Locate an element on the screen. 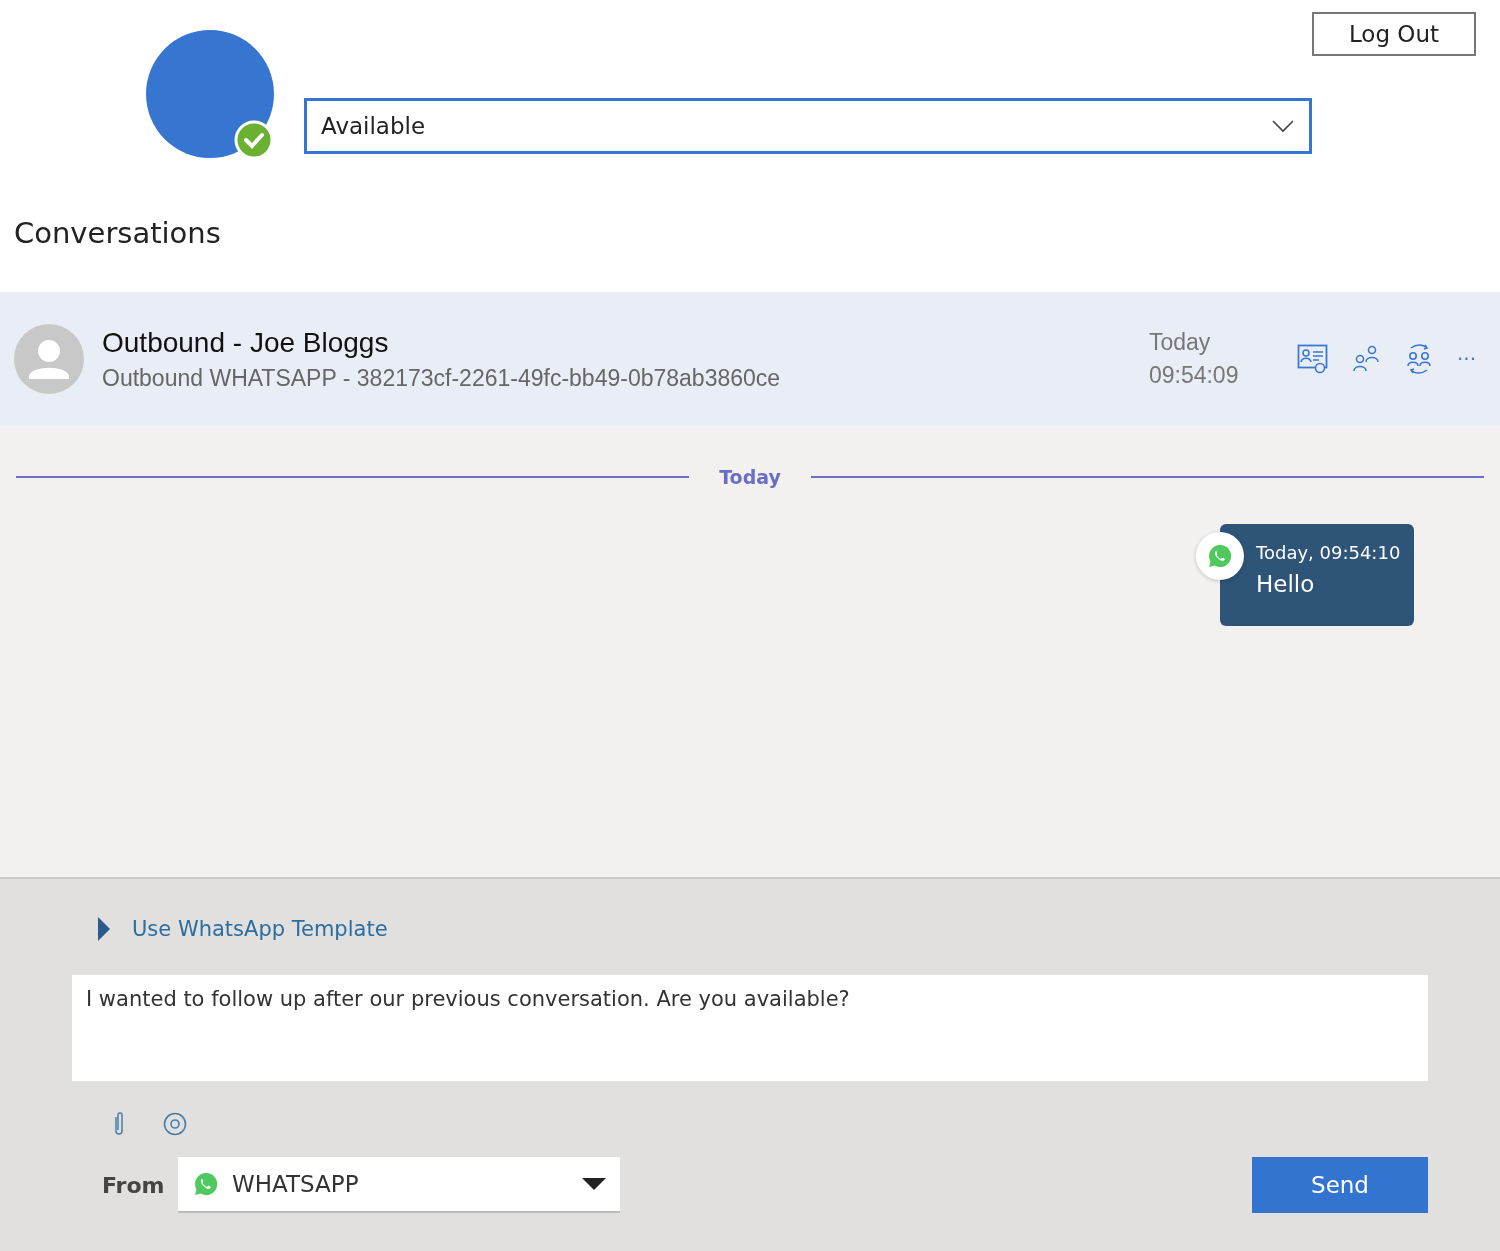 The image size is (1500, 1251). chevron-down-icon is located at coordinates (1283, 126).